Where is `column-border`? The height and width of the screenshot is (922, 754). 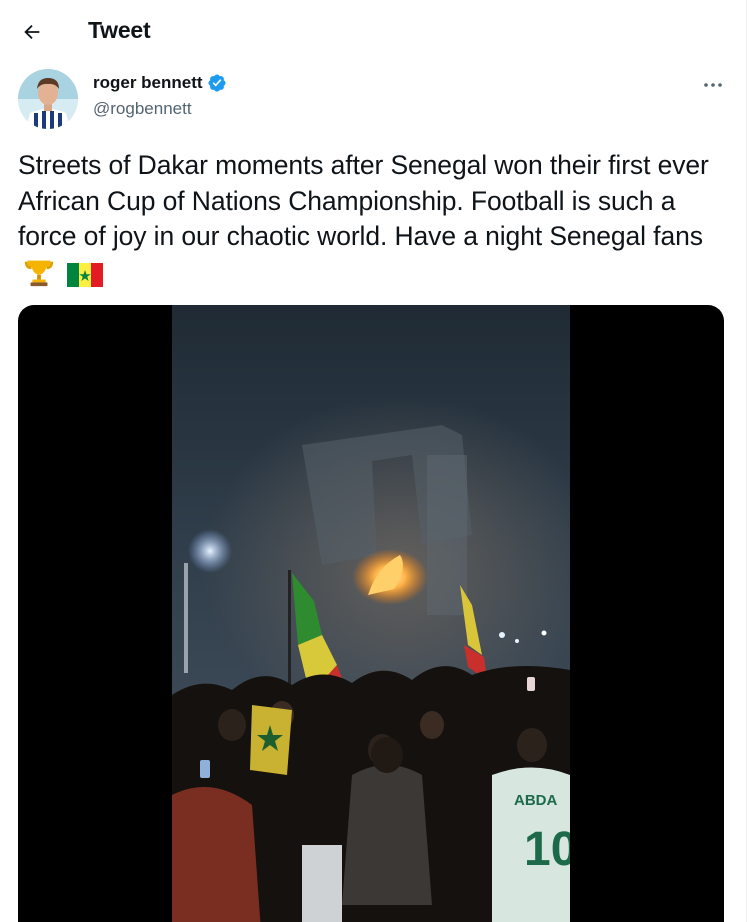
column-border is located at coordinates (750, 461).